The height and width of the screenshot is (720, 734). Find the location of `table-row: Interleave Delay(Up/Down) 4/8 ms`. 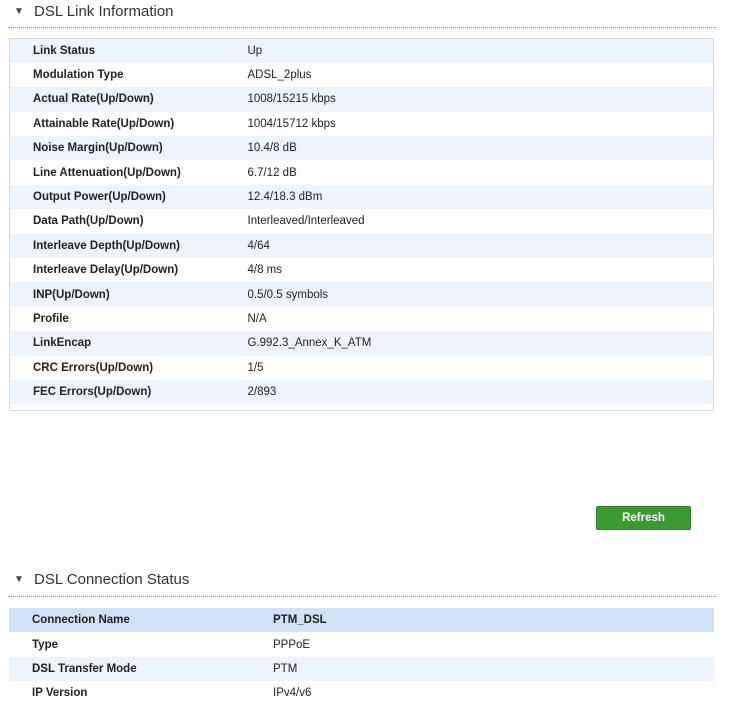

table-row: Interleave Delay(Up/Down) 4/8 ms is located at coordinates (361, 270).